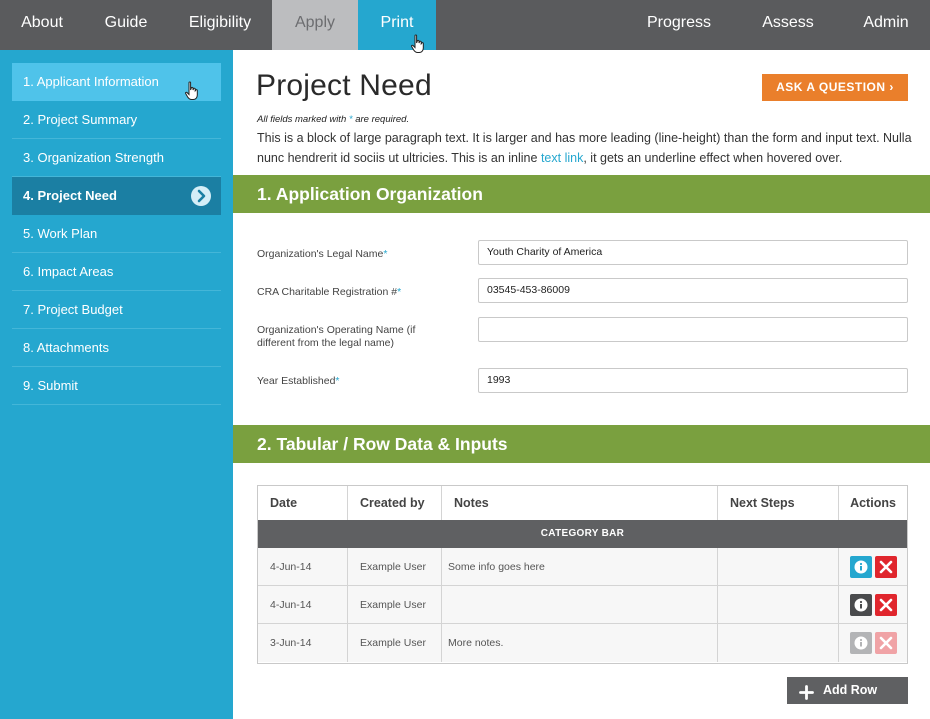  I want to click on sidebar-item-submit: 9. Submit, so click(116, 386).